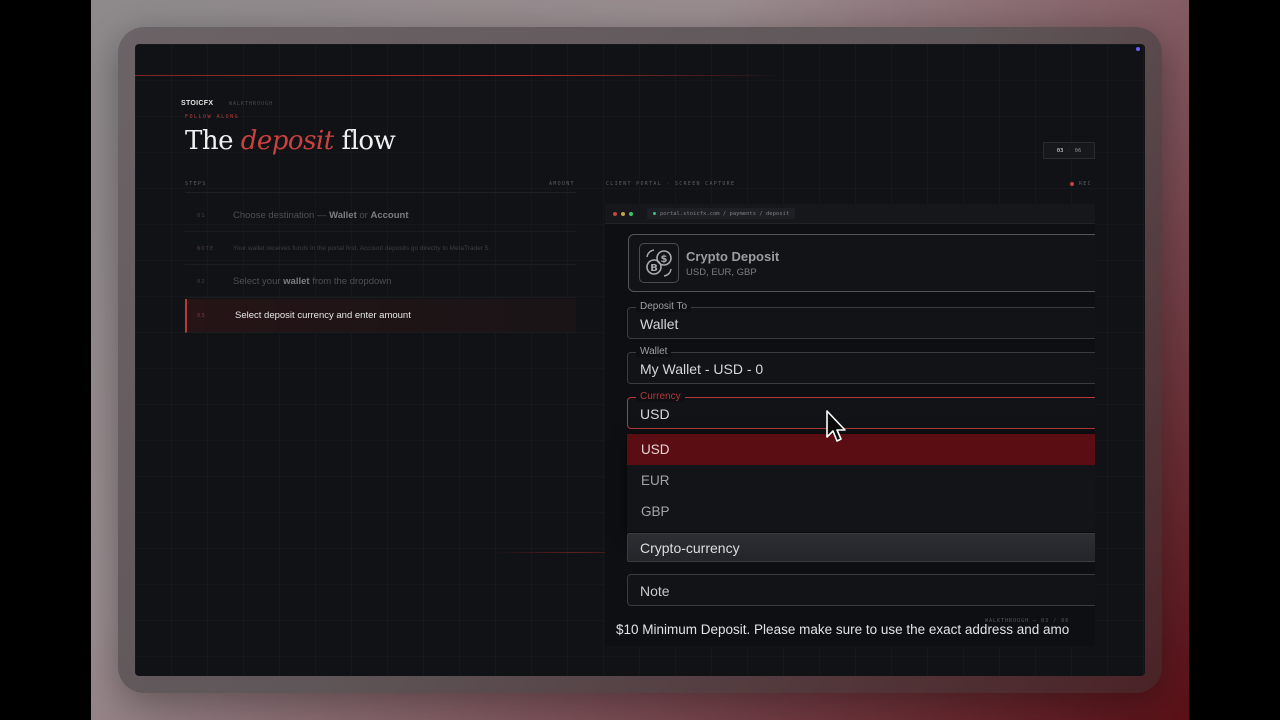 This screenshot has width=1280, height=720. What do you see at coordinates (201, 315) in the screenshot?
I see `step-number: 03` at bounding box center [201, 315].